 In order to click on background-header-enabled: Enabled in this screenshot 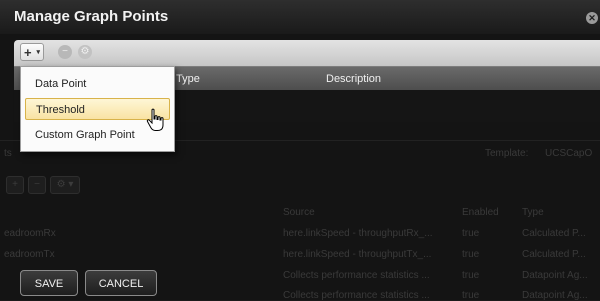, I will do `click(480, 212)`.